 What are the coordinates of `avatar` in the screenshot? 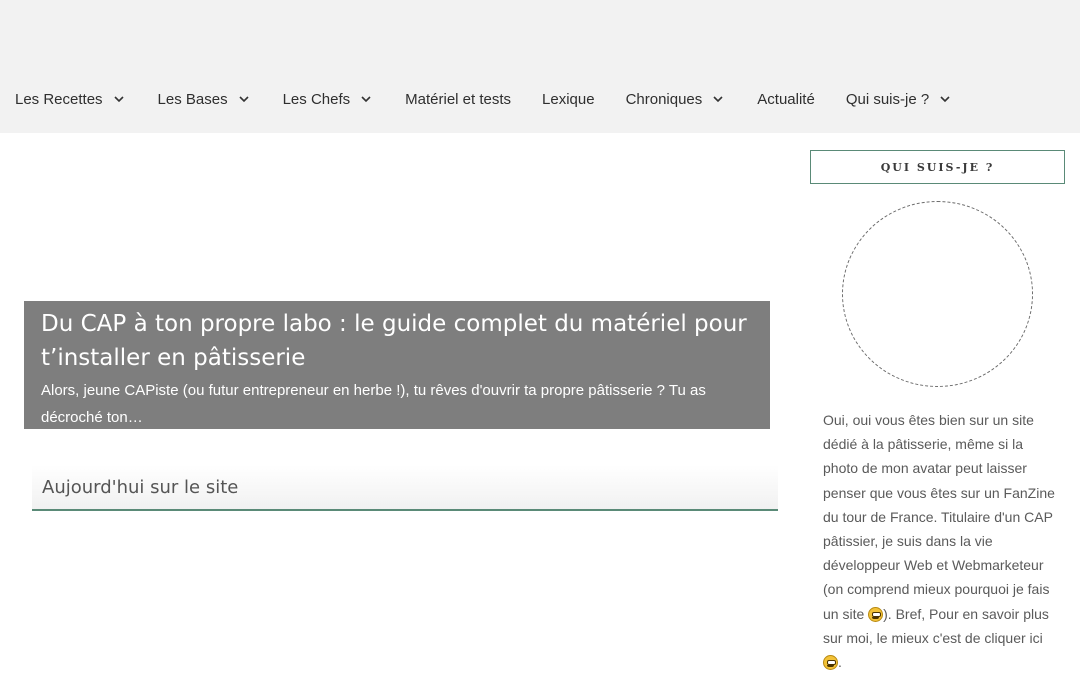 It's located at (937, 294).